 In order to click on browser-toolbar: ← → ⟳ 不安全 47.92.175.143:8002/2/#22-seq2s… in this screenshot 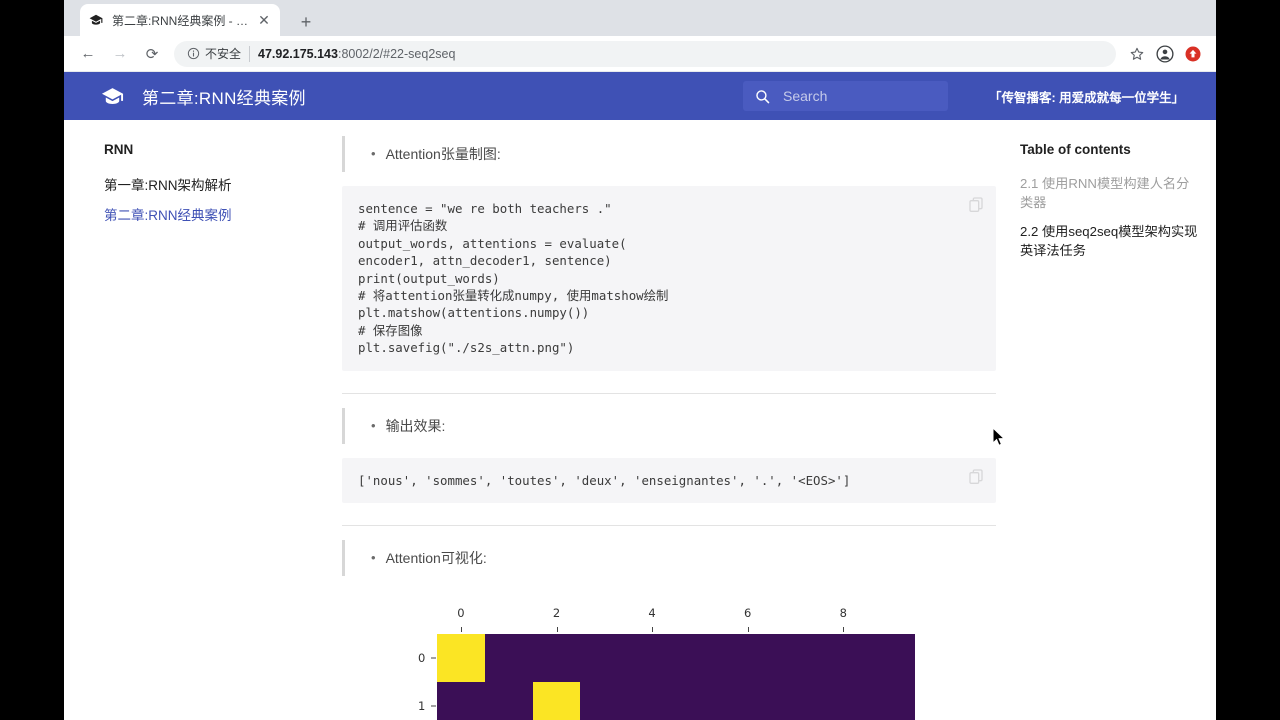, I will do `click(640, 54)`.